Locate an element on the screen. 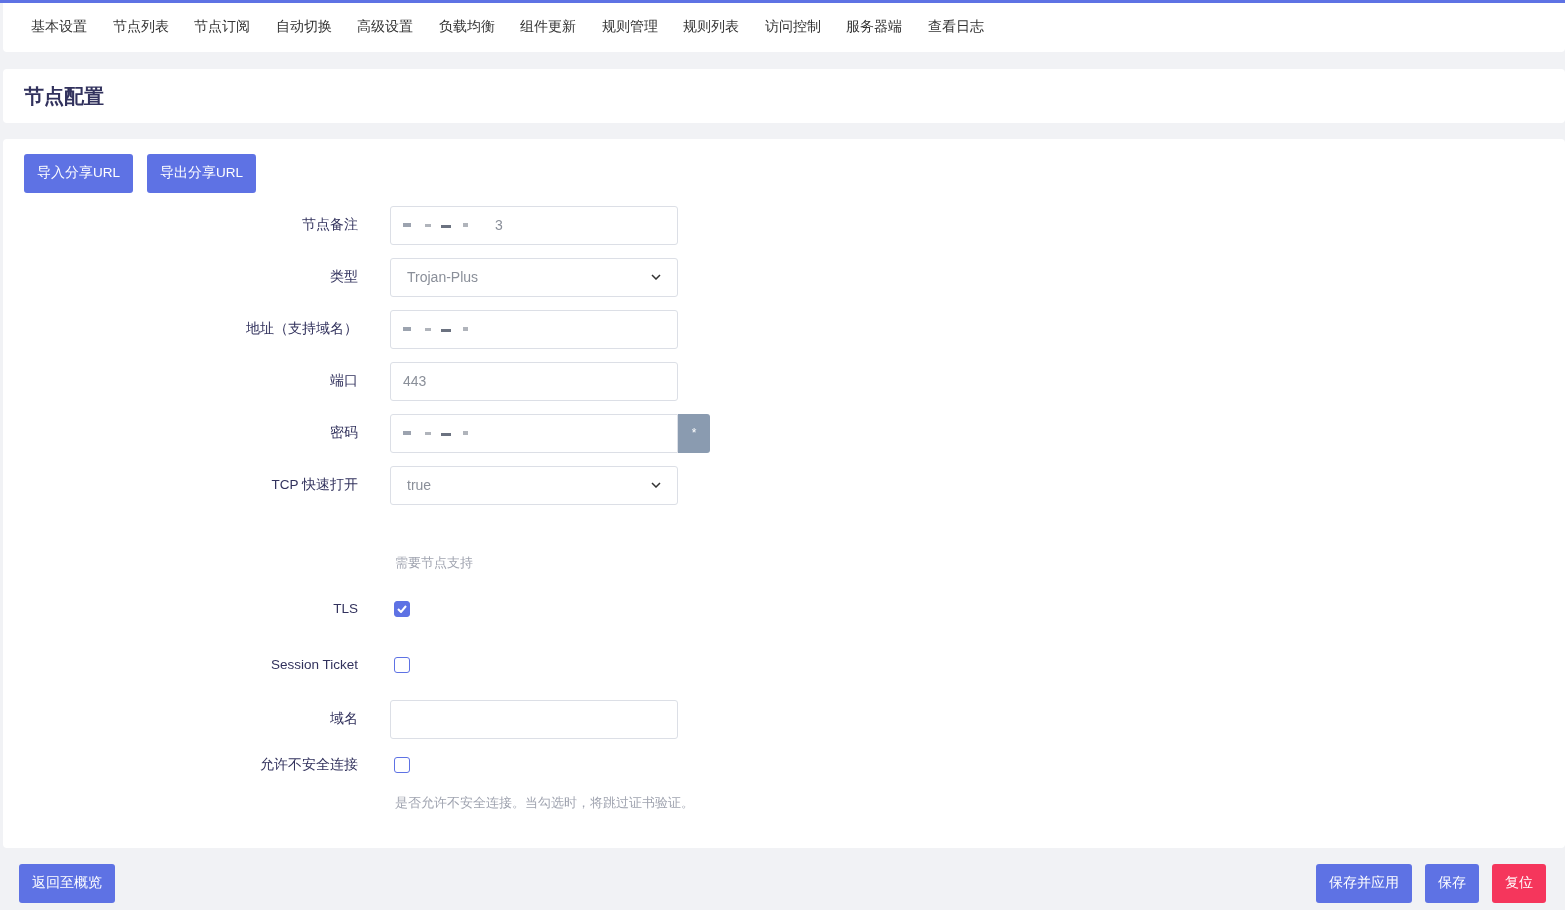 The image size is (1565, 910). nav-tab: 基本设置 is located at coordinates (64, 27).